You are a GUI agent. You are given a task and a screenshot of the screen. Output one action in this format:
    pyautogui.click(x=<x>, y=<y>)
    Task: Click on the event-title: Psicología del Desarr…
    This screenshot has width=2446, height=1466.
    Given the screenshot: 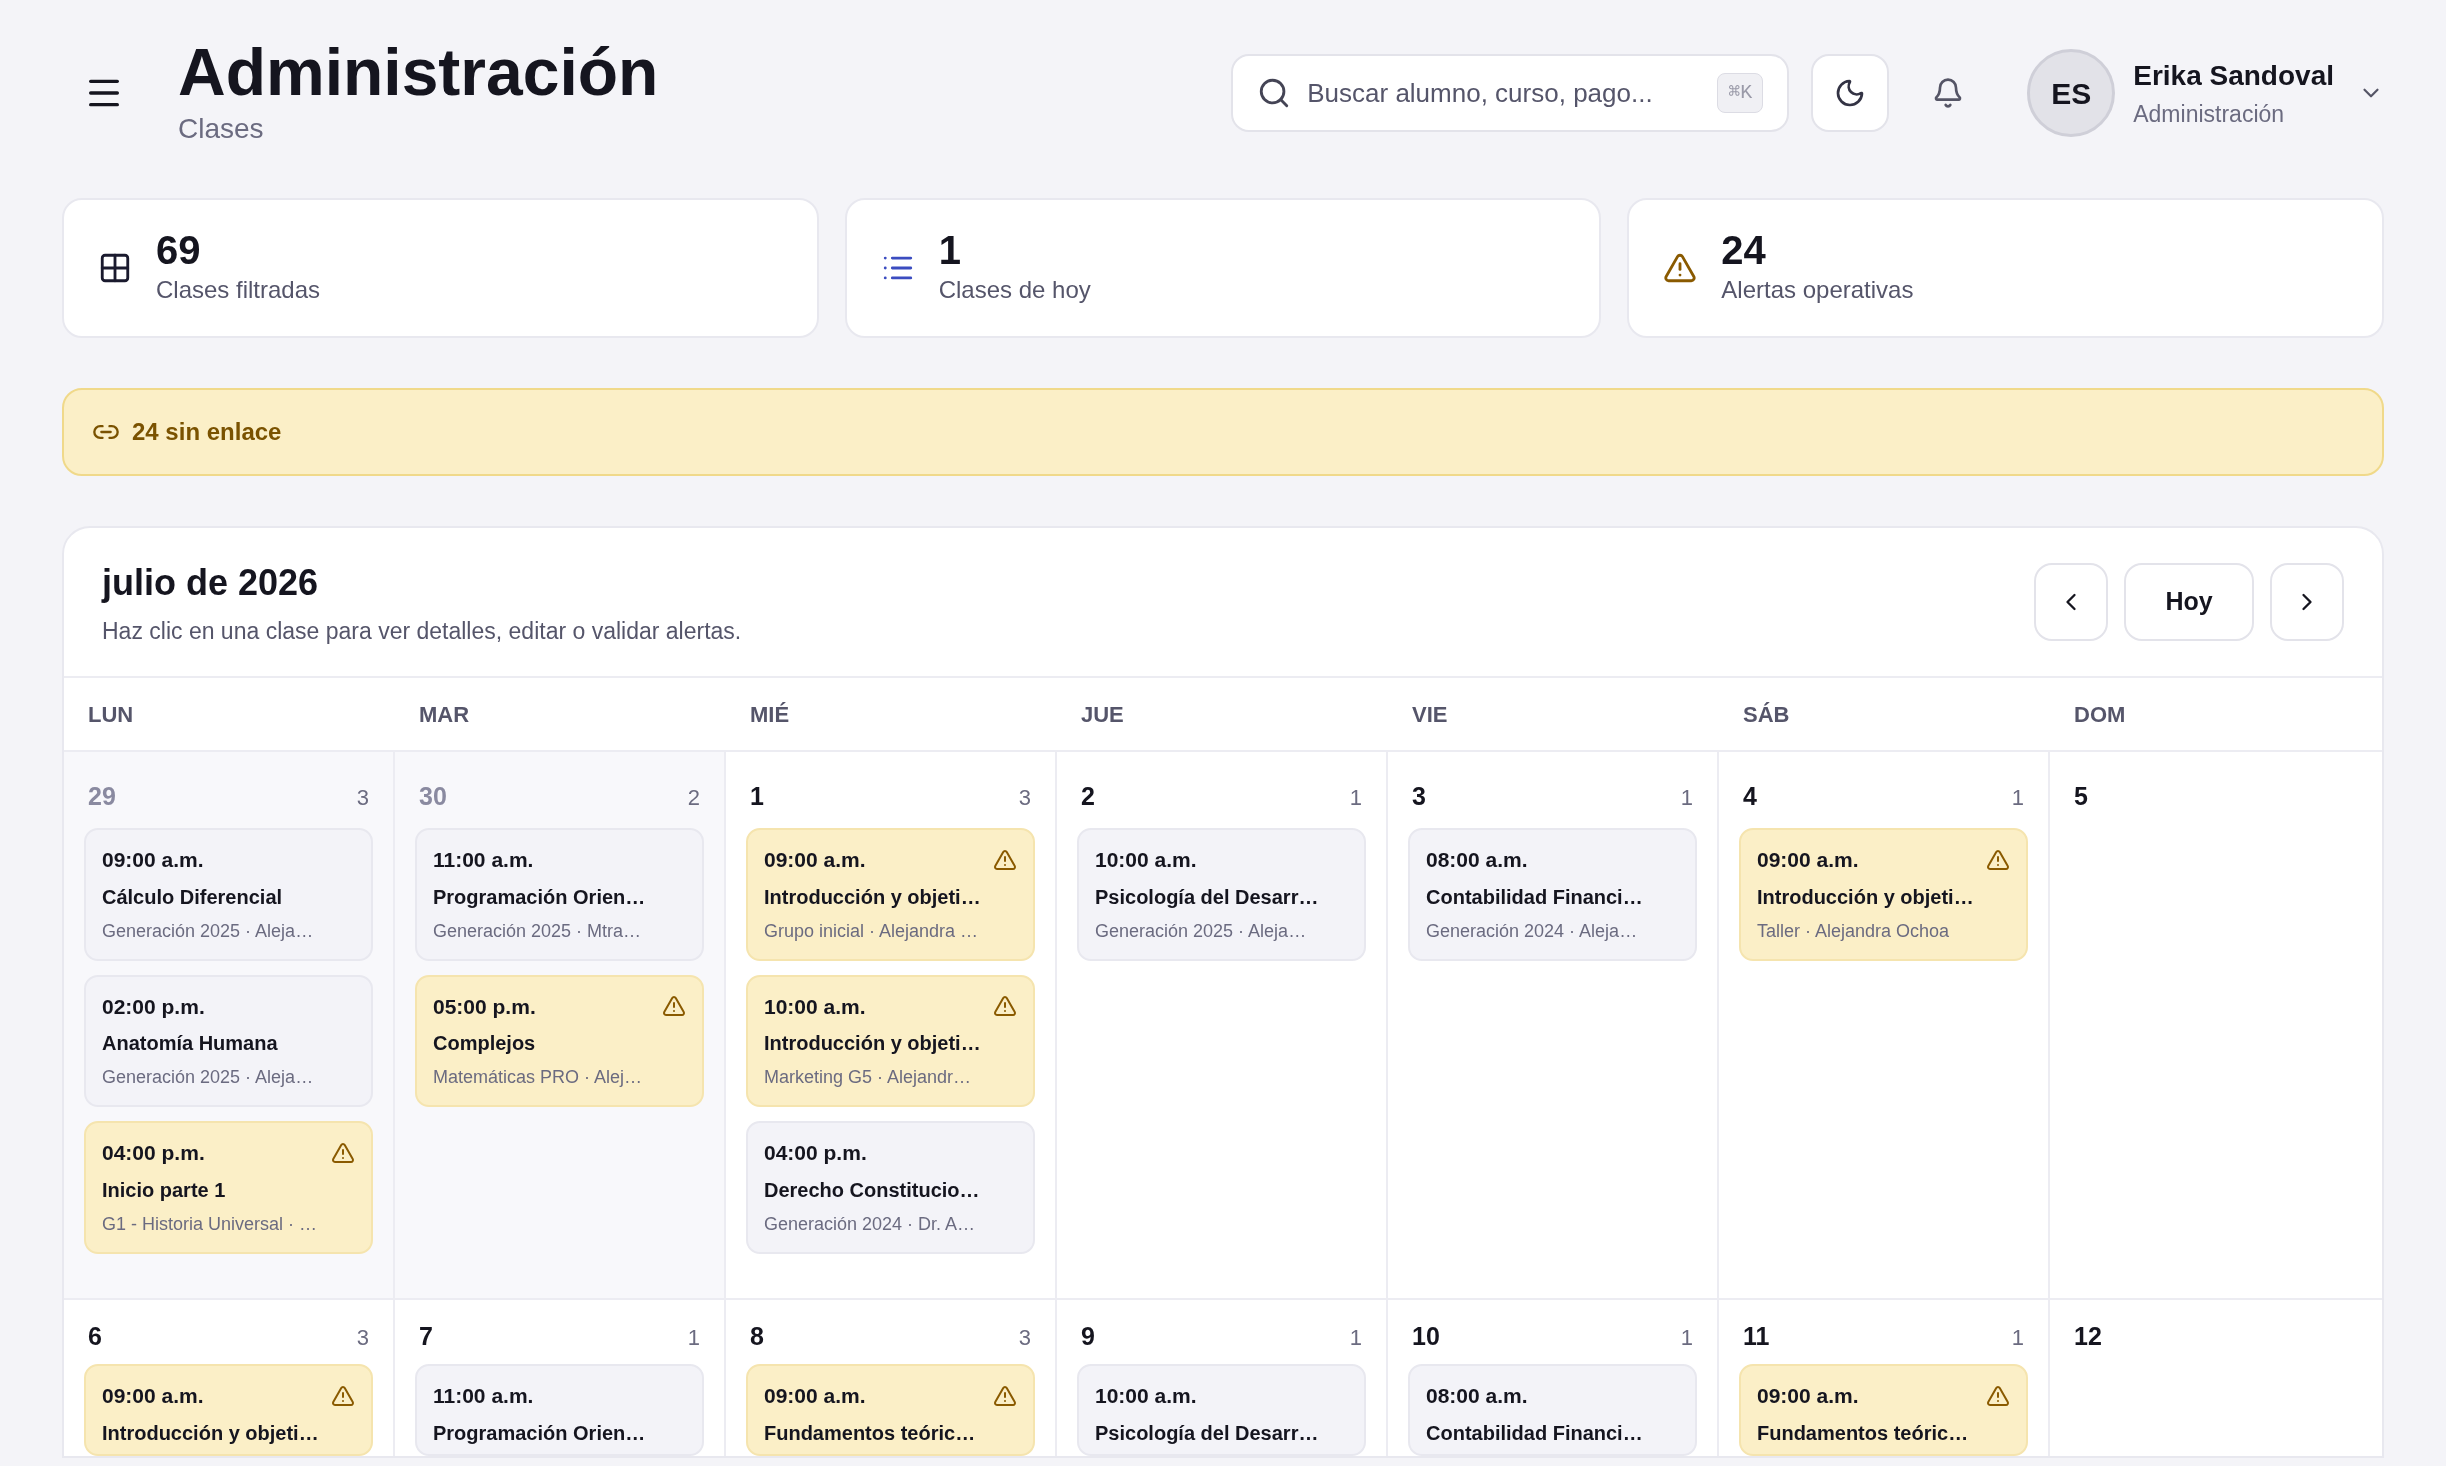 What is the action you would take?
    pyautogui.click(x=1207, y=1433)
    